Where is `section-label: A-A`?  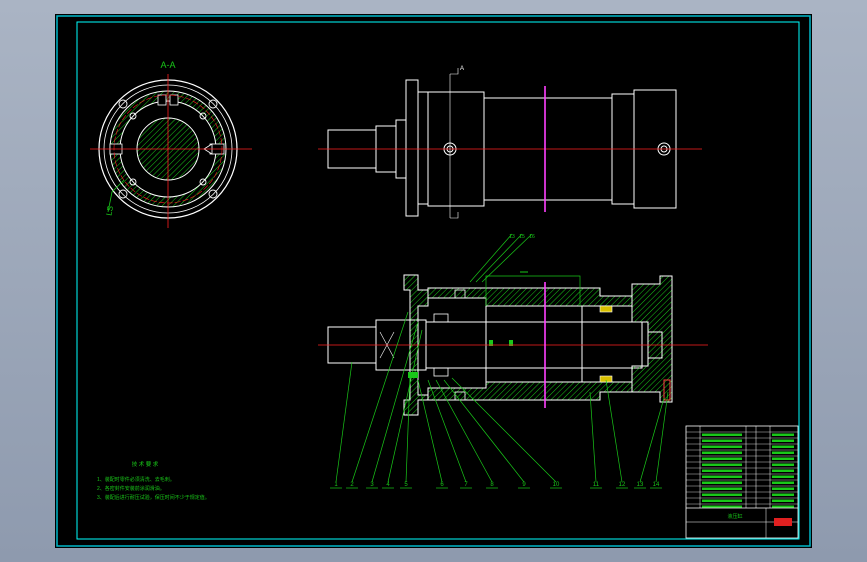
section-label: A-A is located at coordinates (167, 65).